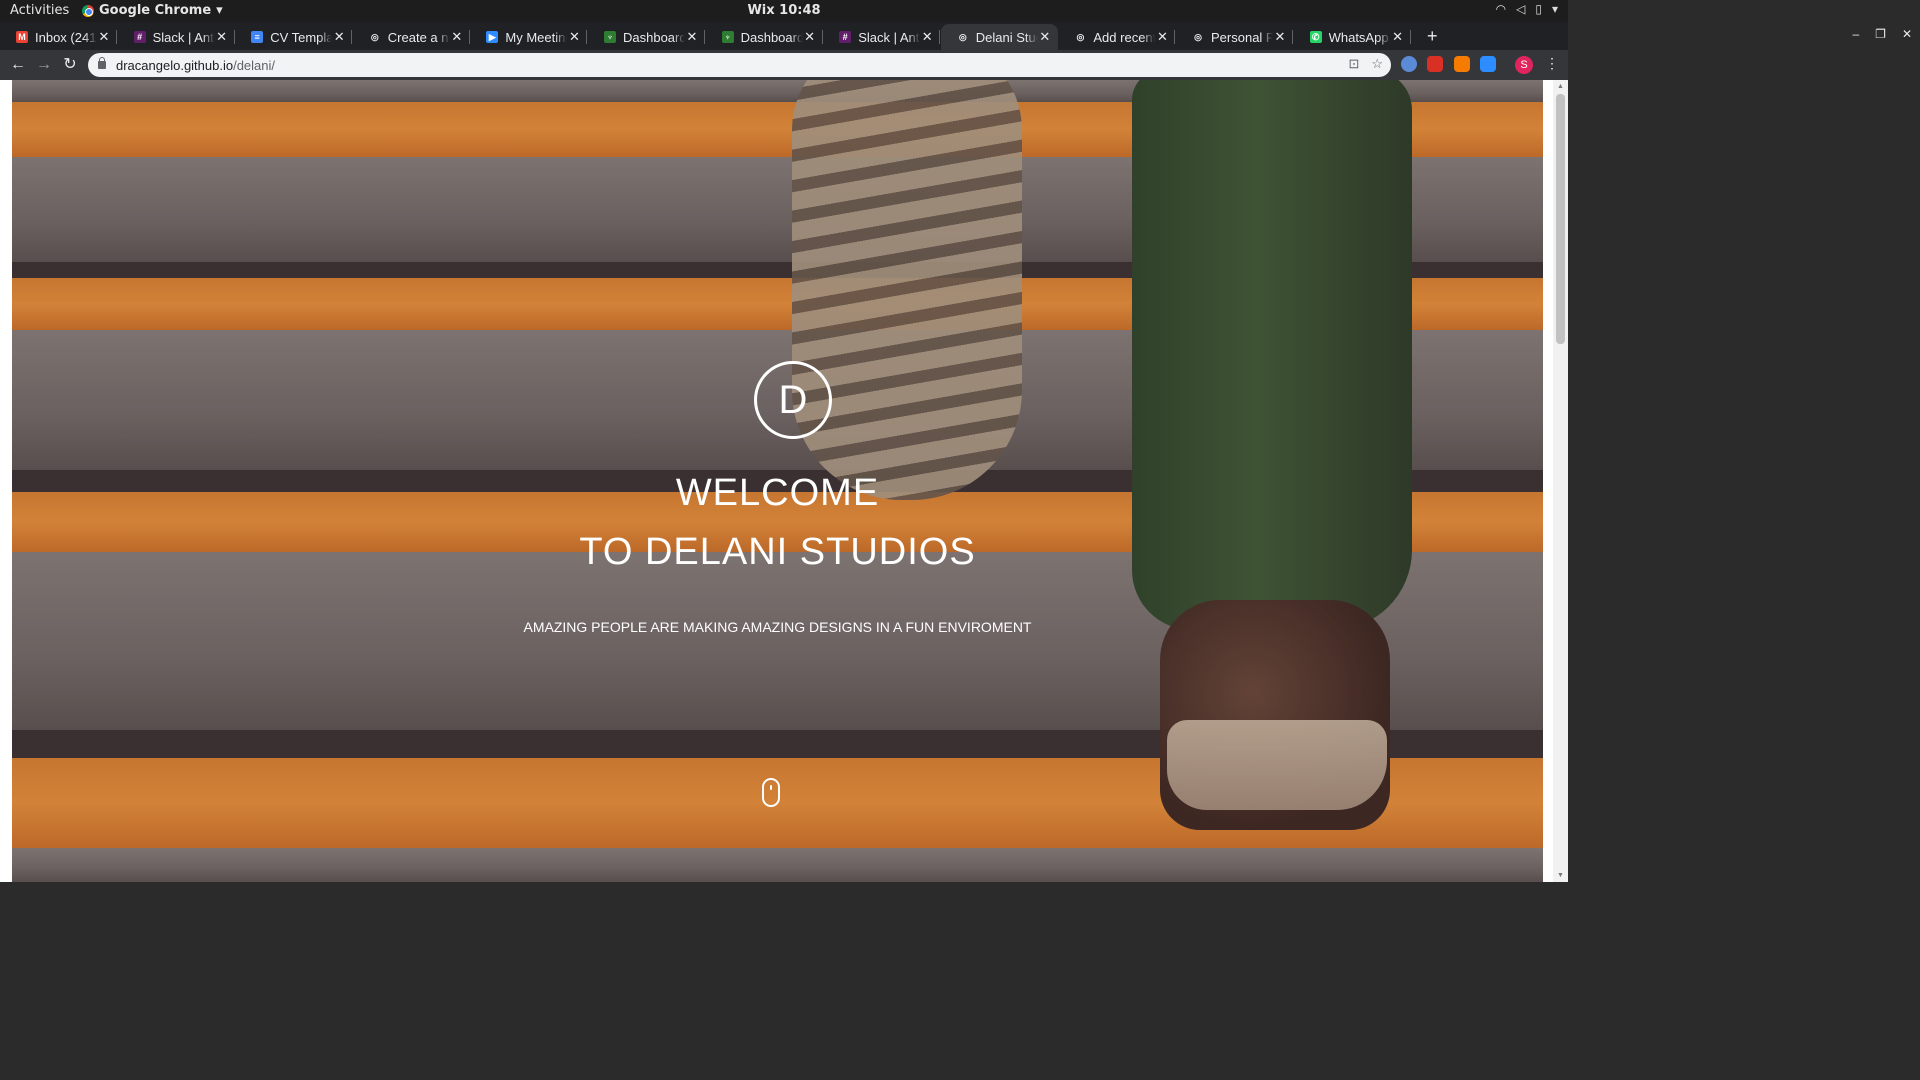 The width and height of the screenshot is (1920, 1080). I want to click on volume-icon: ◁, so click(1521, 9).